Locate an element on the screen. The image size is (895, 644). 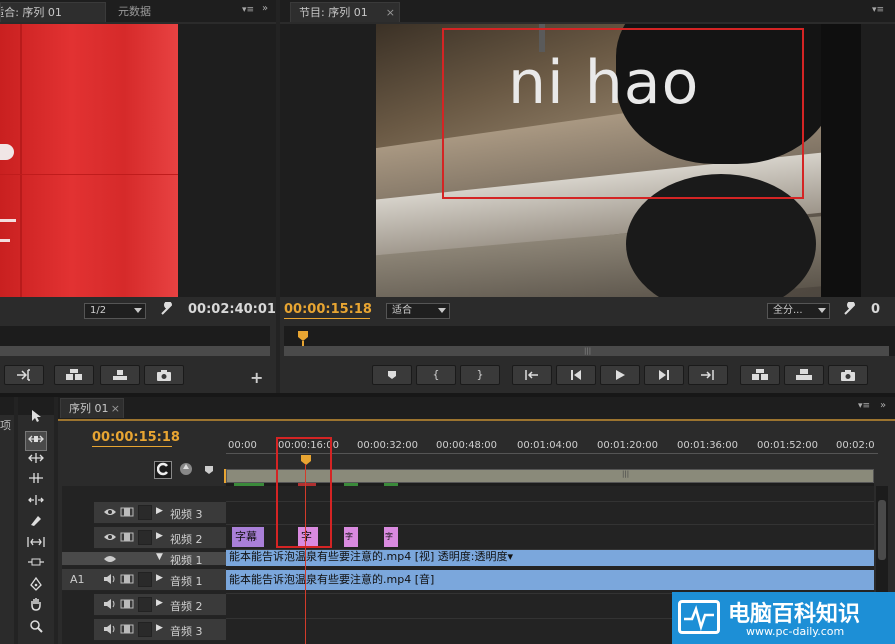
rolling-edit-tool-icon is located at coordinates (36, 481).